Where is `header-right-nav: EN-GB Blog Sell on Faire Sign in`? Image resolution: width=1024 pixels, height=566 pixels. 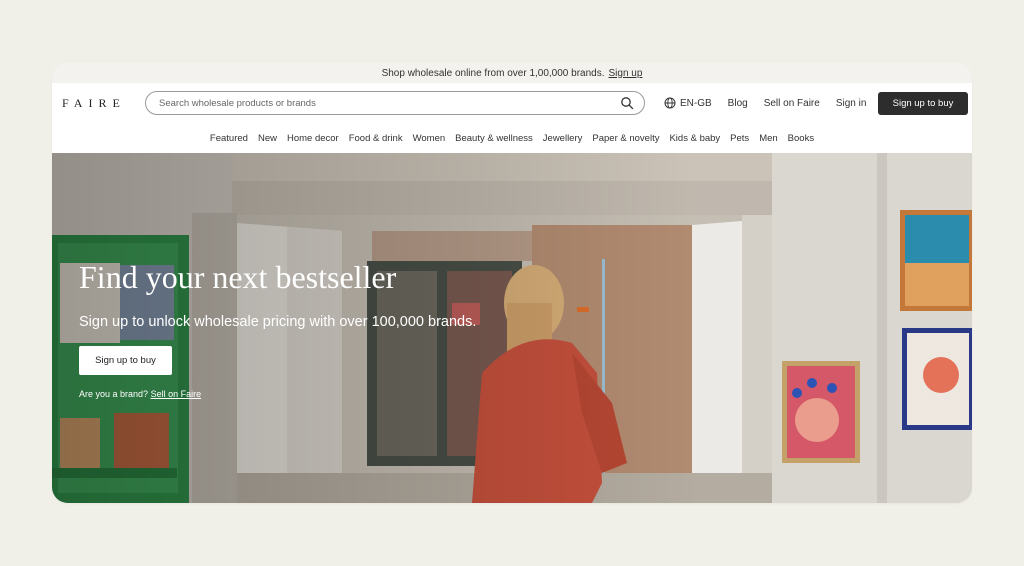 header-right-nav: EN-GB Blog Sell on Faire Sign in is located at coordinates (773, 103).